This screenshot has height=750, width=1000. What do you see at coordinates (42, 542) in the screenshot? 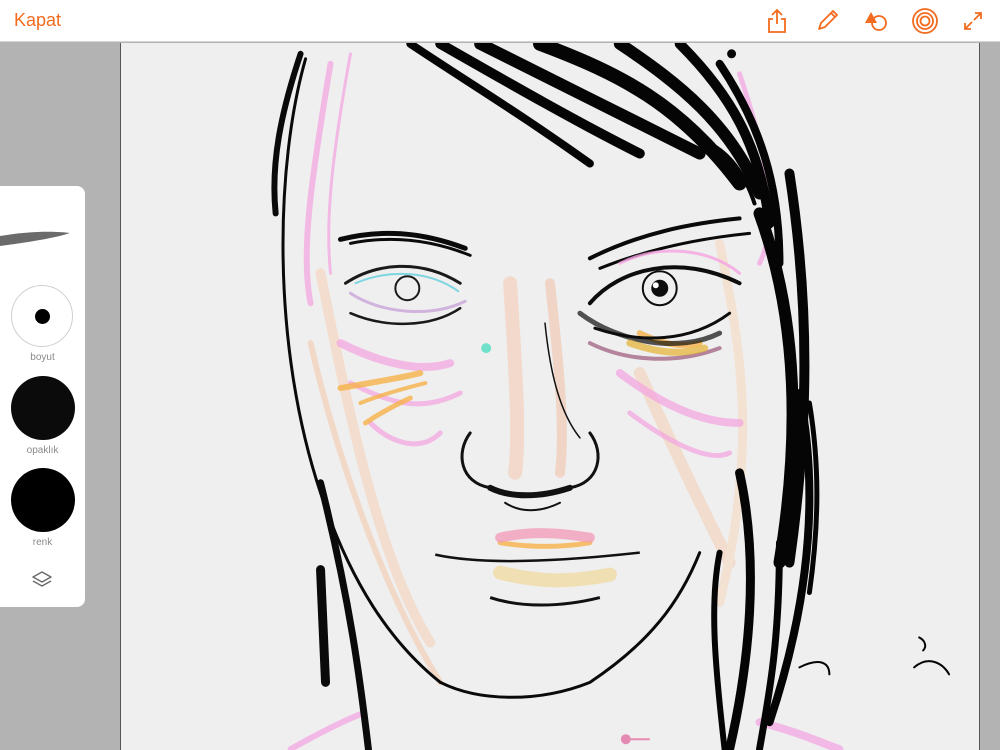
I see `color-label: renk` at bounding box center [42, 542].